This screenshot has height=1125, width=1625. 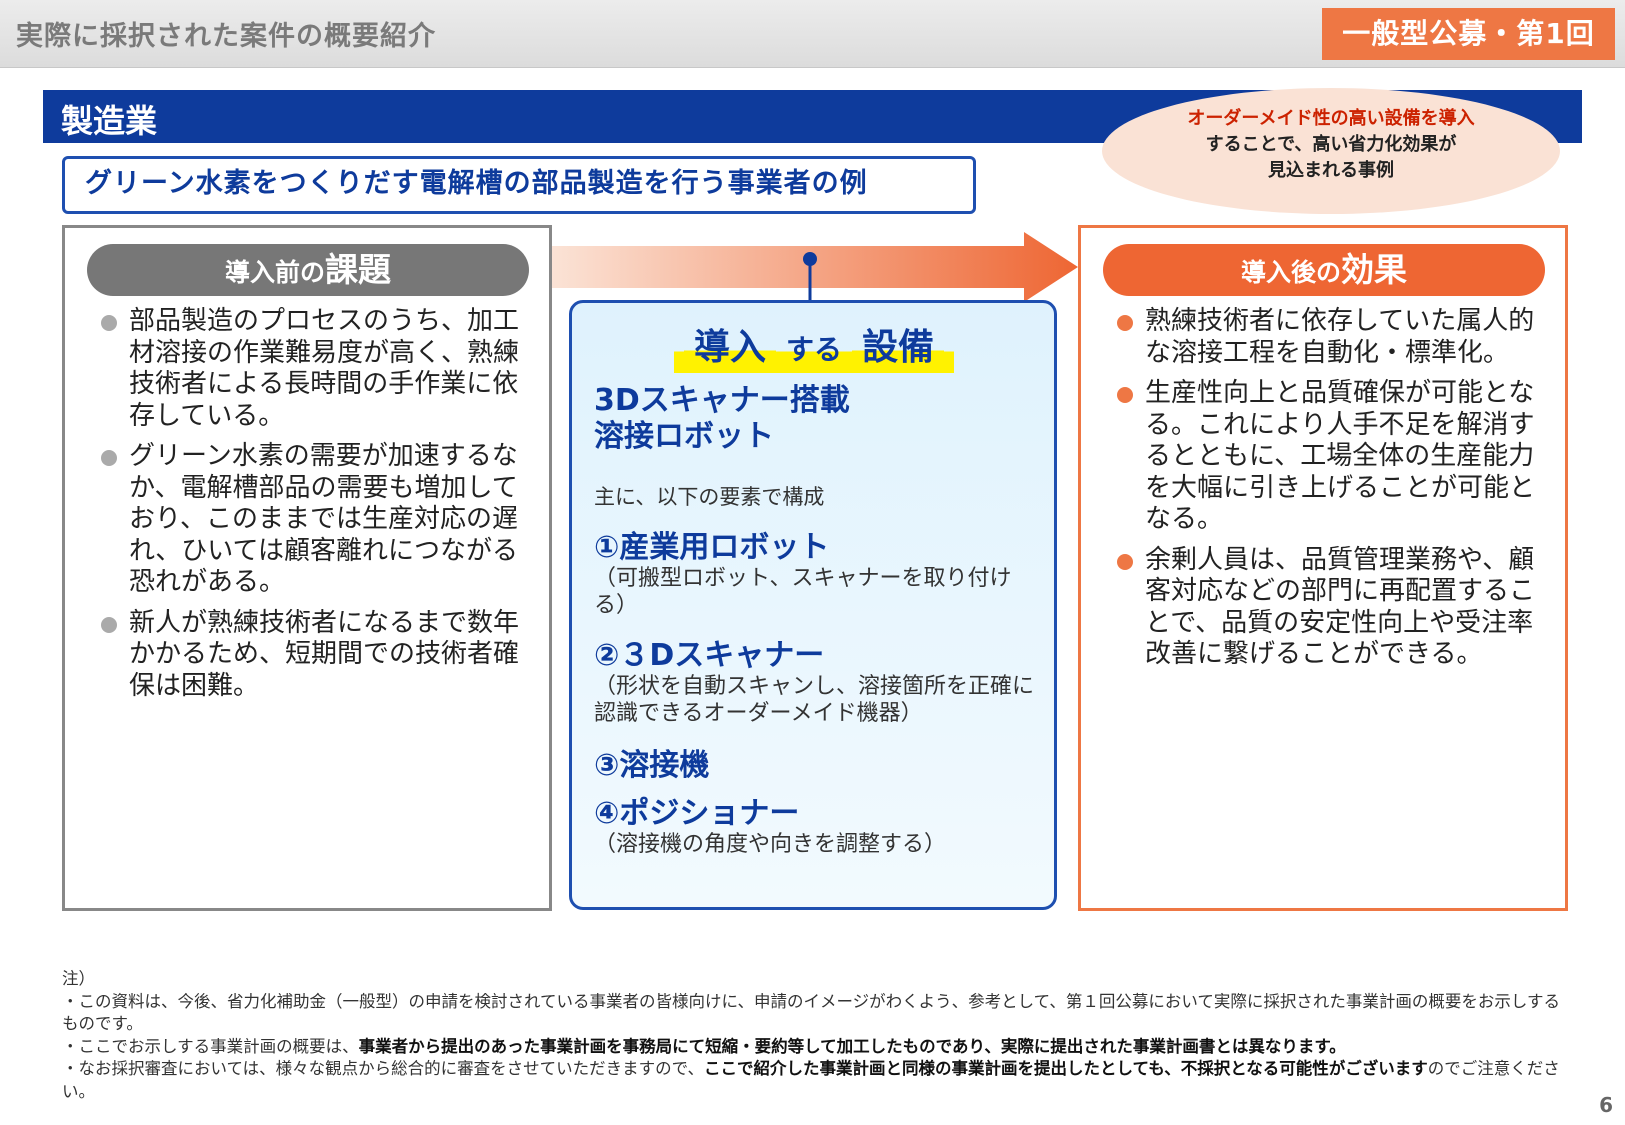 I want to click on example-title: グリーン水素をつくりだす電解槽の部品製造を行う事業者の例, so click(x=519, y=185).